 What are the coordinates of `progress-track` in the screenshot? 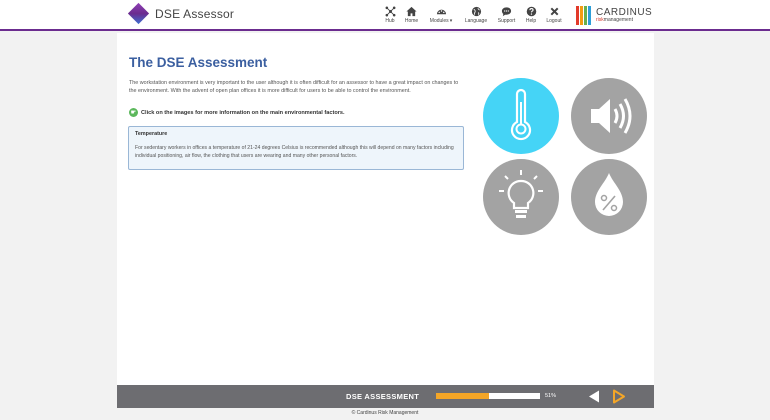 It's located at (488, 396).